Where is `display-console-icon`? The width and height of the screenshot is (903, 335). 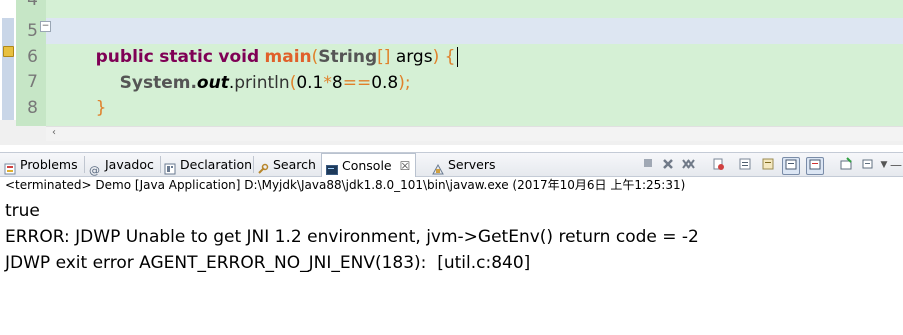
display-console-icon is located at coordinates (868, 165).